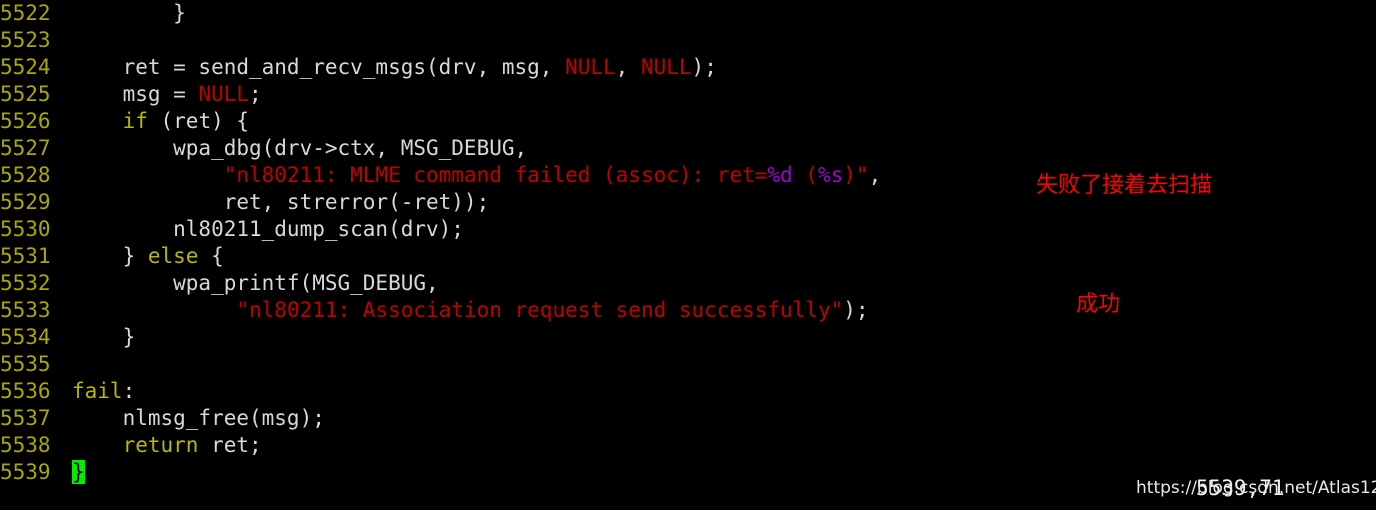 This screenshot has width=1376, height=510. I want to click on code-text: nl80211_dump_scan(drv);, so click(268, 229).